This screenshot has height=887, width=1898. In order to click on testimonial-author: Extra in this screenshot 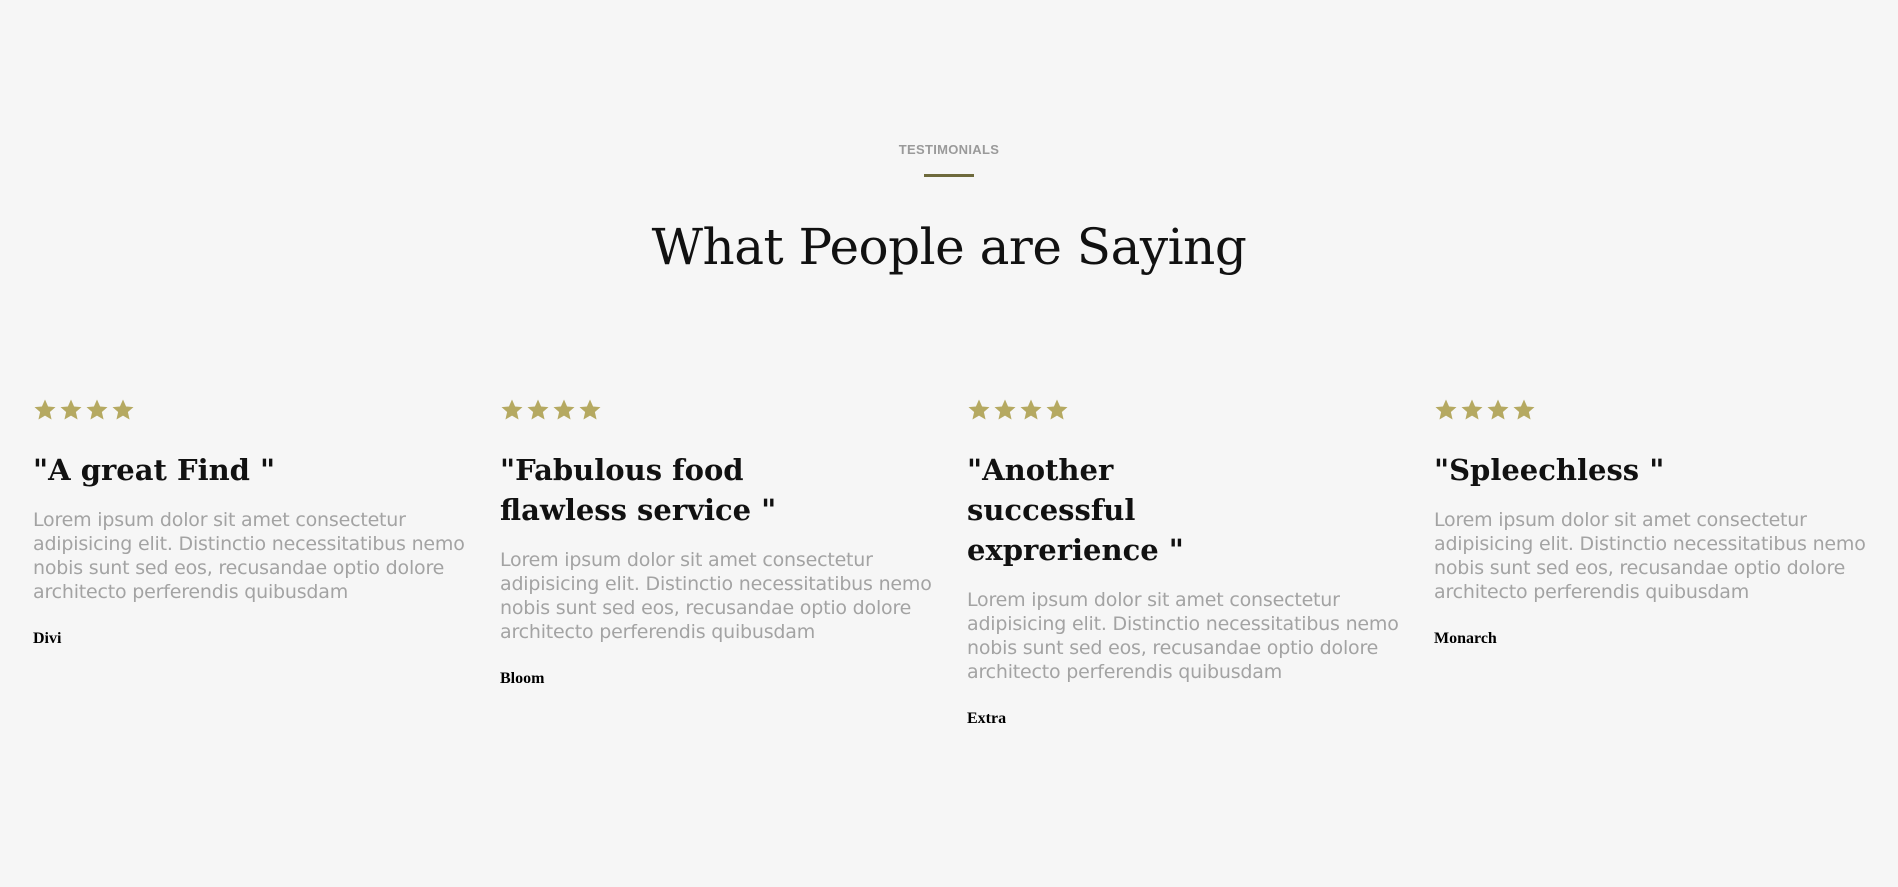, I will do `click(987, 718)`.